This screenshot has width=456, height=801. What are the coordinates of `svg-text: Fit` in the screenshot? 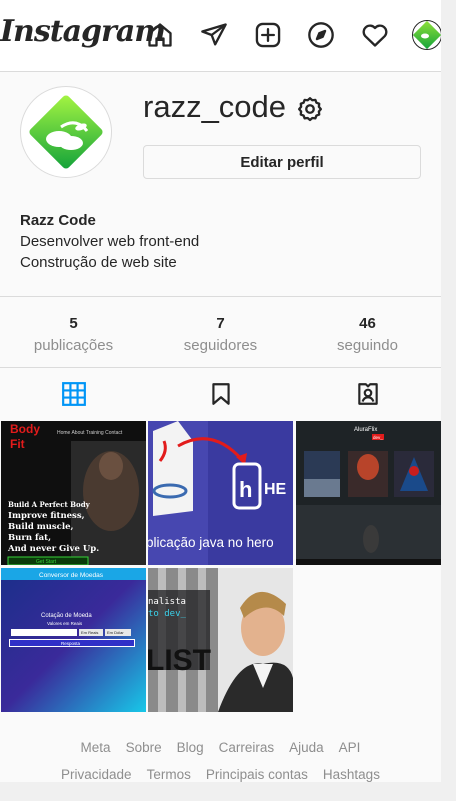 It's located at (17, 444).